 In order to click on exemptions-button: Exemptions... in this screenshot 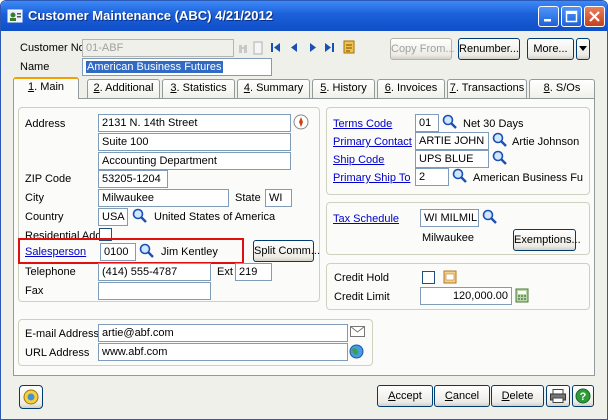, I will do `click(547, 240)`.